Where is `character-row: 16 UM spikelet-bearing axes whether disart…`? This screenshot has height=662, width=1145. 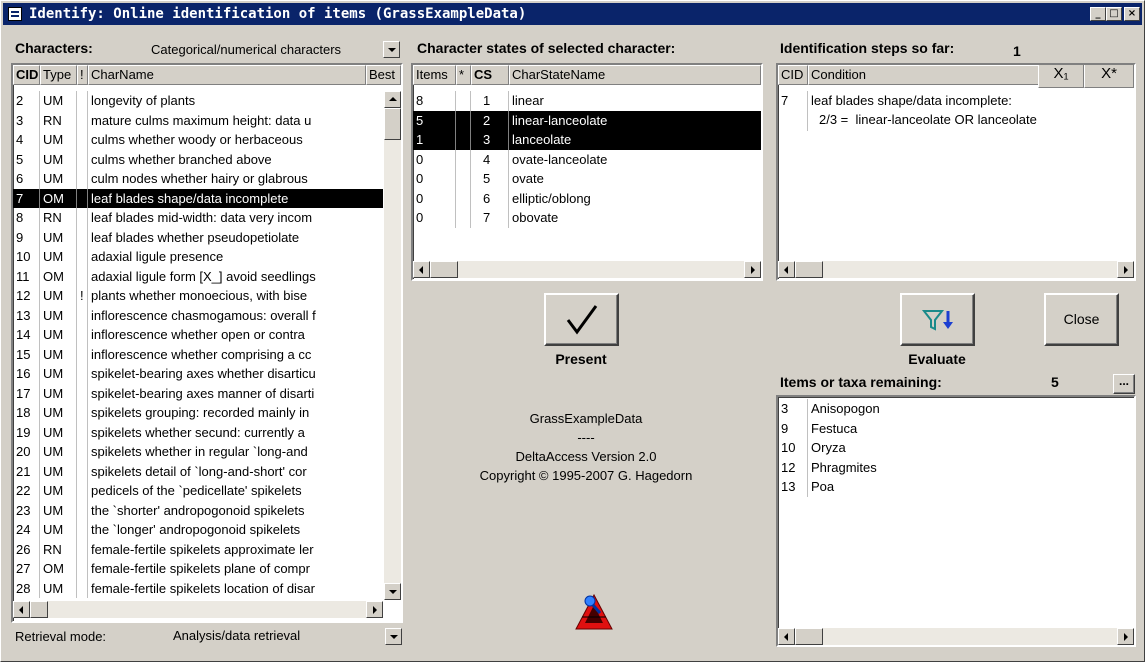 character-row: 16 UM spikelet-bearing axes whether disart… is located at coordinates (198, 374).